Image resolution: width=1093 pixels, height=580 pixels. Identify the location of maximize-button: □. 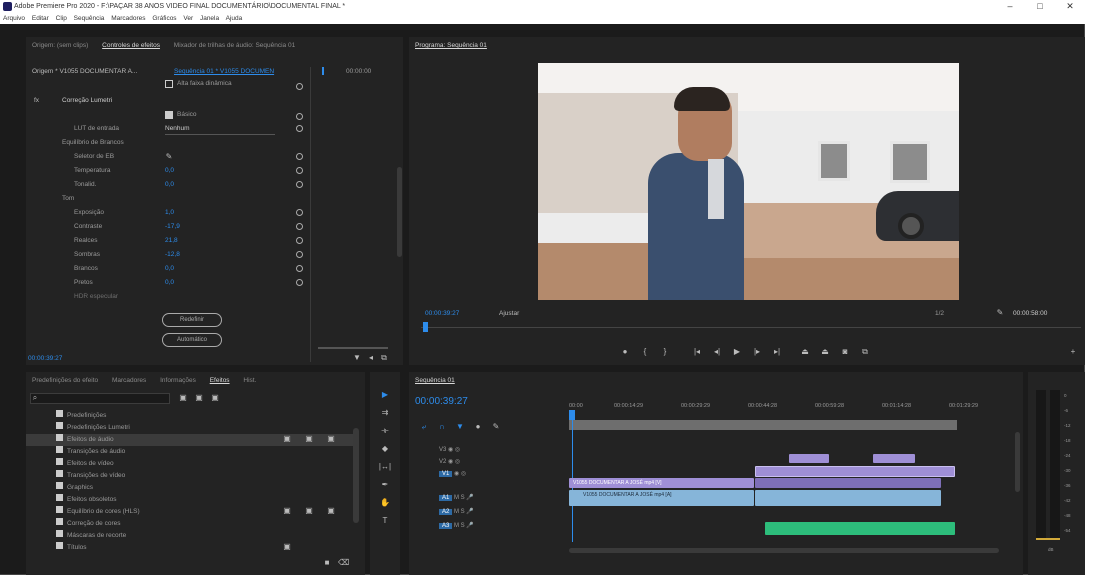
(1040, 6).